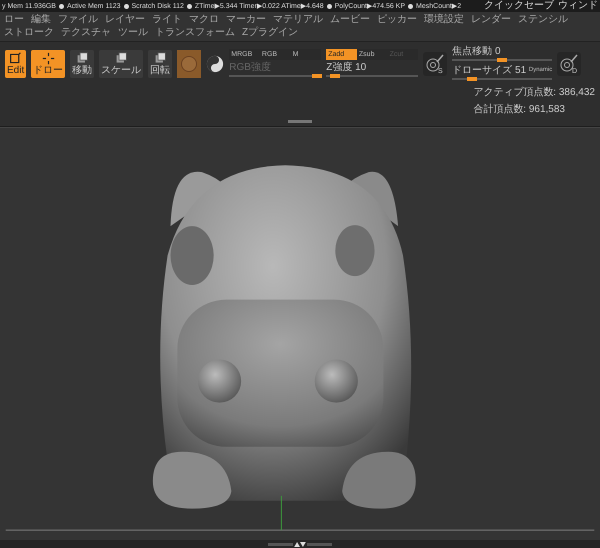 Image resolution: width=600 pixels, height=548 pixels. I want to click on tool-button: ドロー, so click(48, 64).